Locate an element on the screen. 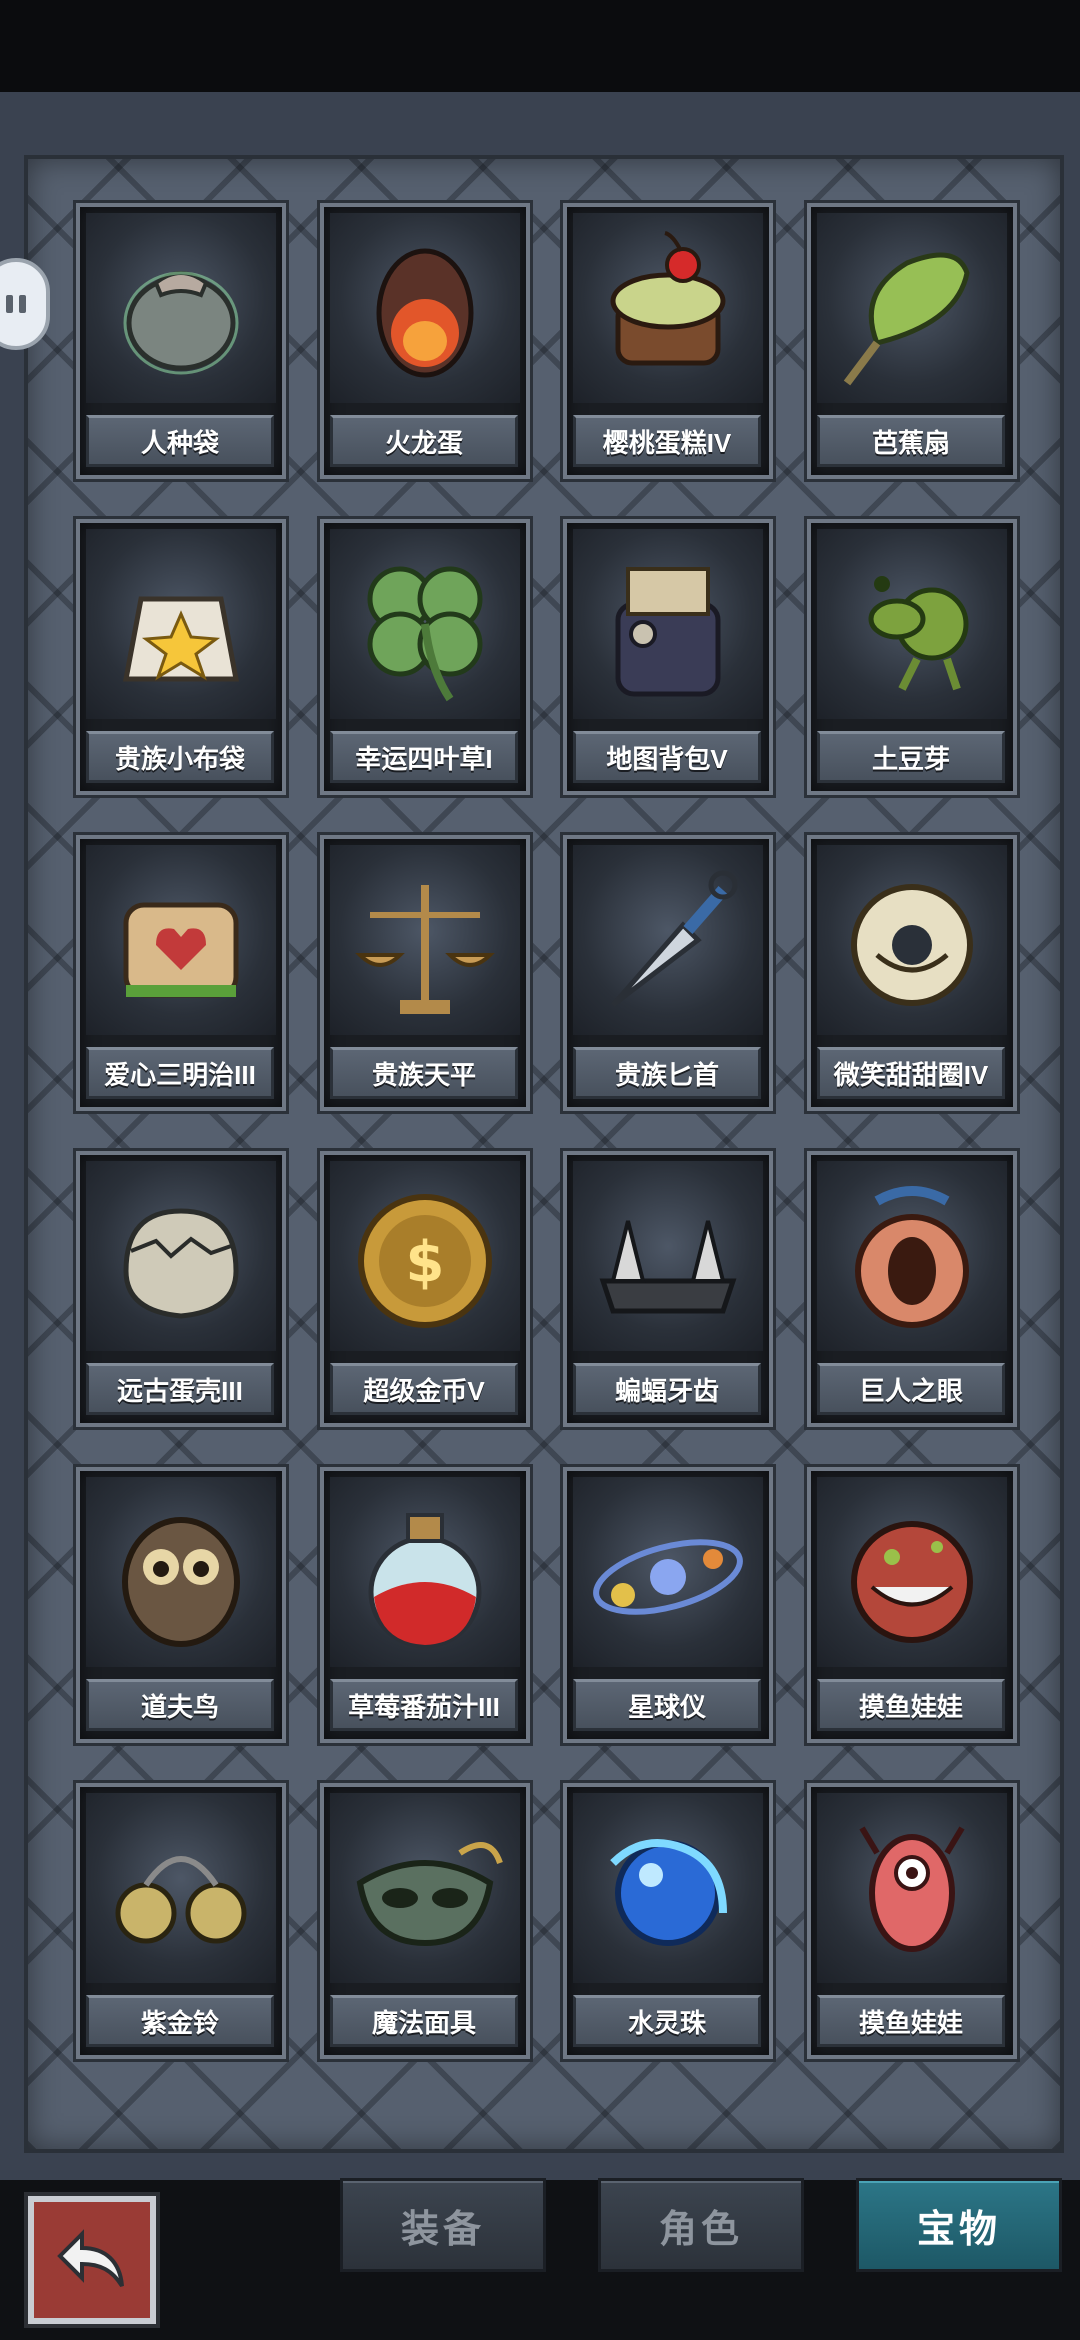  treasure-slot: 贵族小布袋 is located at coordinates (181, 657).